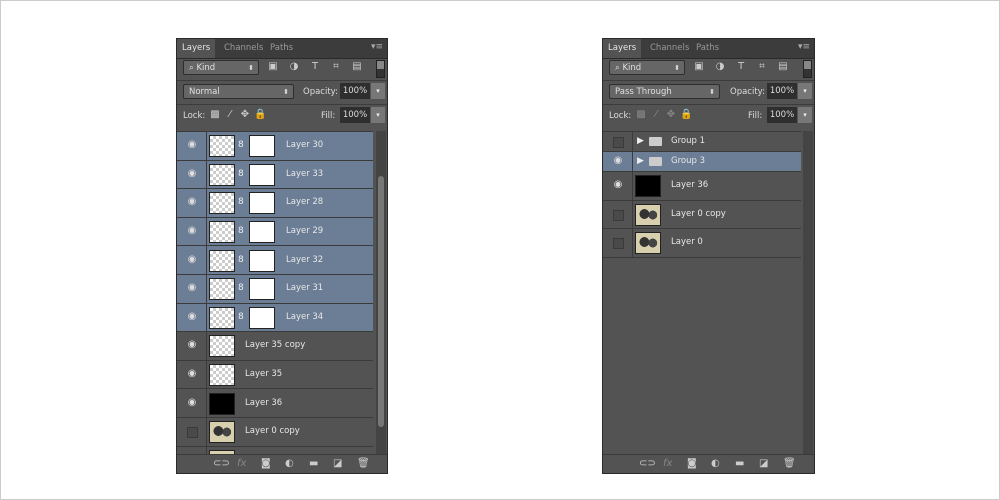 This screenshot has width=1000, height=500. What do you see at coordinates (275, 175) in the screenshot?
I see `layer-row: ◉ 8 Layer 33` at bounding box center [275, 175].